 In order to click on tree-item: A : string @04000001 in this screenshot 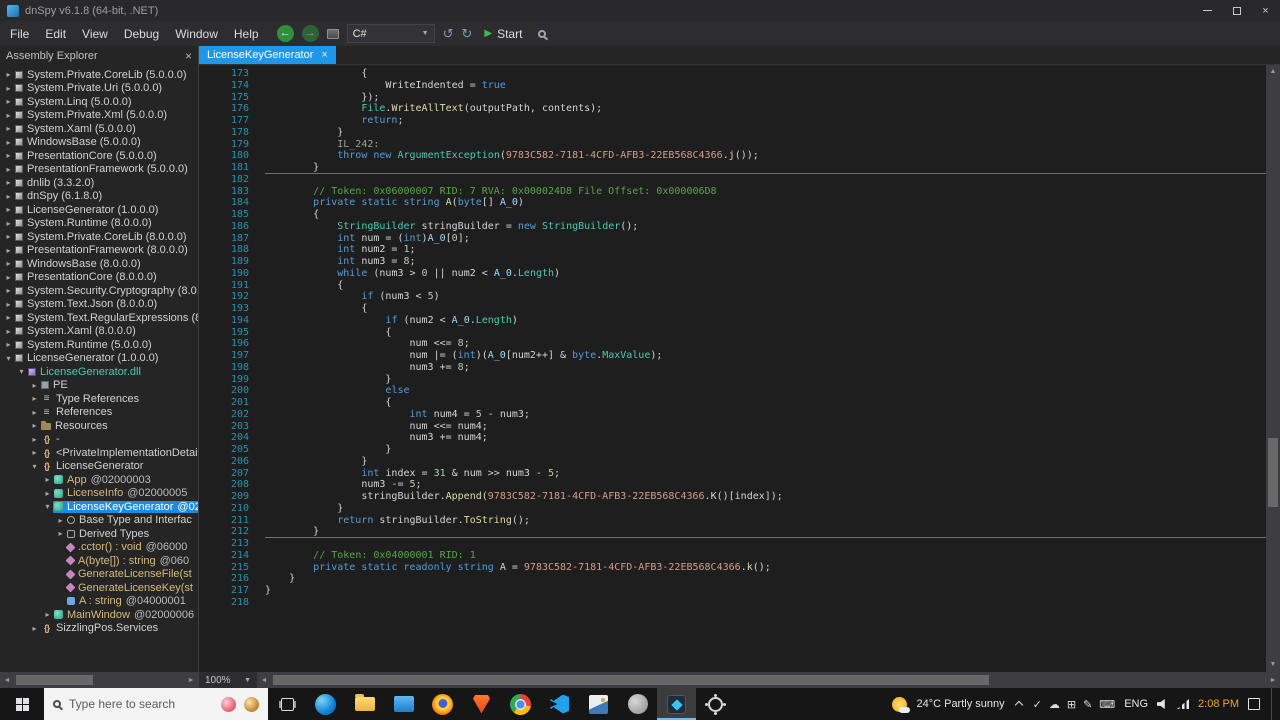, I will do `click(99, 602)`.